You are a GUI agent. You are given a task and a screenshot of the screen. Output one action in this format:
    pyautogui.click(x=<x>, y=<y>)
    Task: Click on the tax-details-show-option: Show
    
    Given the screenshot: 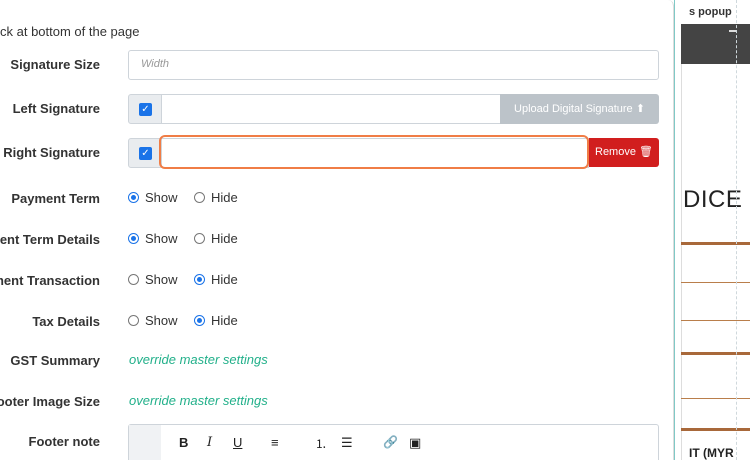 What is the action you would take?
    pyautogui.click(x=153, y=320)
    